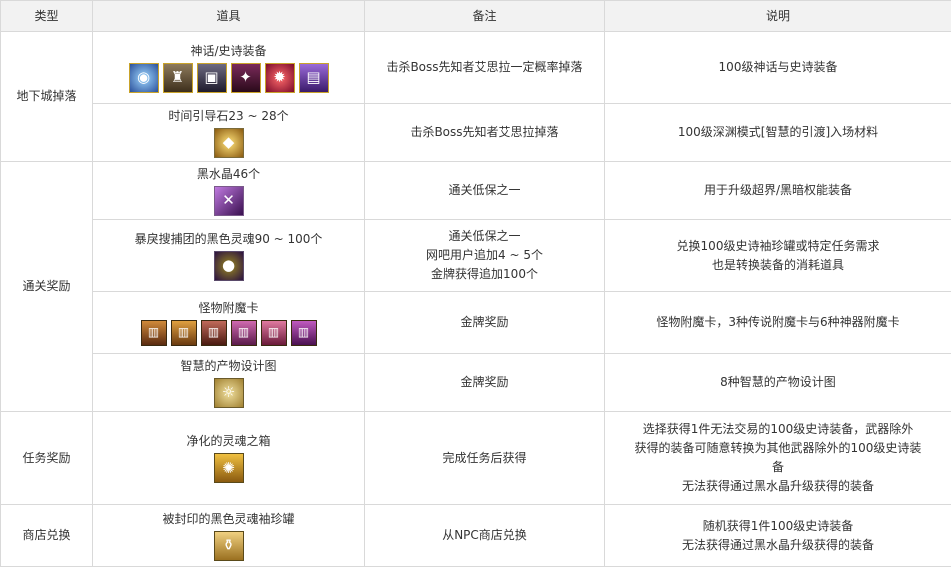 The width and height of the screenshot is (951, 569). What do you see at coordinates (778, 525) in the screenshot?
I see `desc-line: 随机获得1件100级史诗装备` at bounding box center [778, 525].